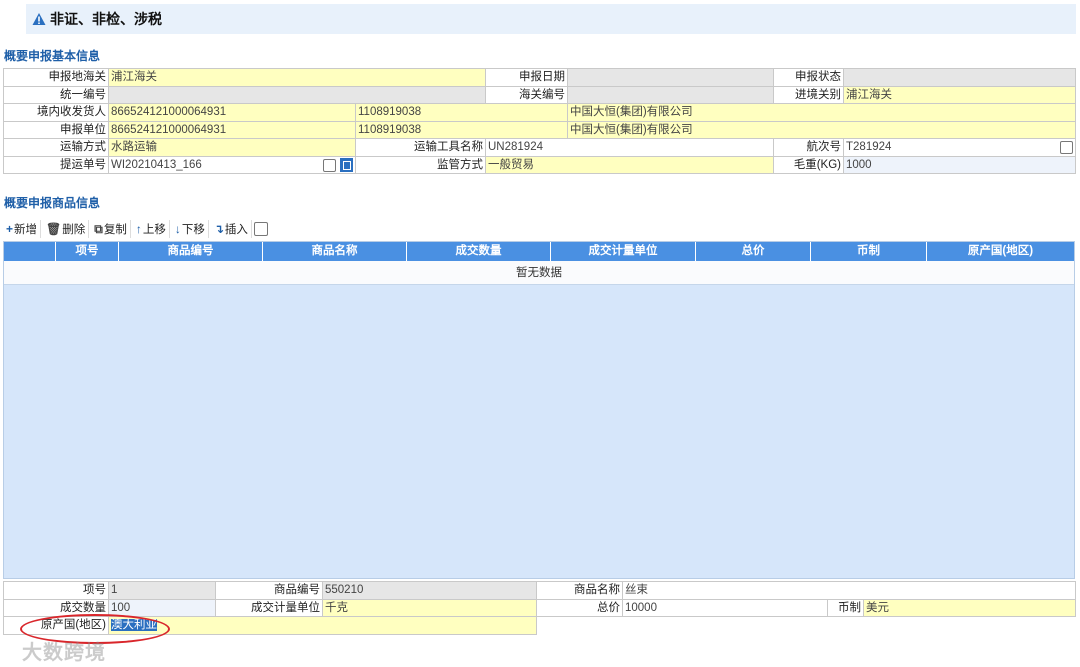  I want to click on consignee-code-field: 866524121000064931, so click(232, 112).